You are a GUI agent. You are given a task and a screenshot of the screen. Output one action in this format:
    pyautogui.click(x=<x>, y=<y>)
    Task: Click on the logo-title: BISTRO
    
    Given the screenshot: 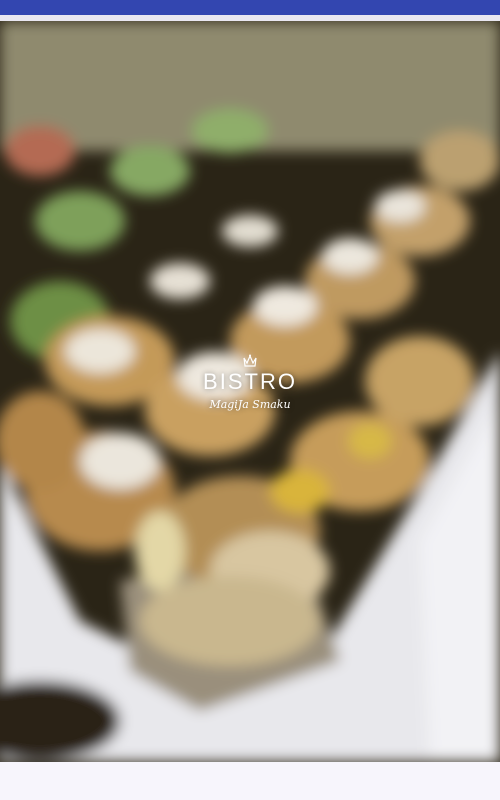 What is the action you would take?
    pyautogui.click(x=250, y=381)
    